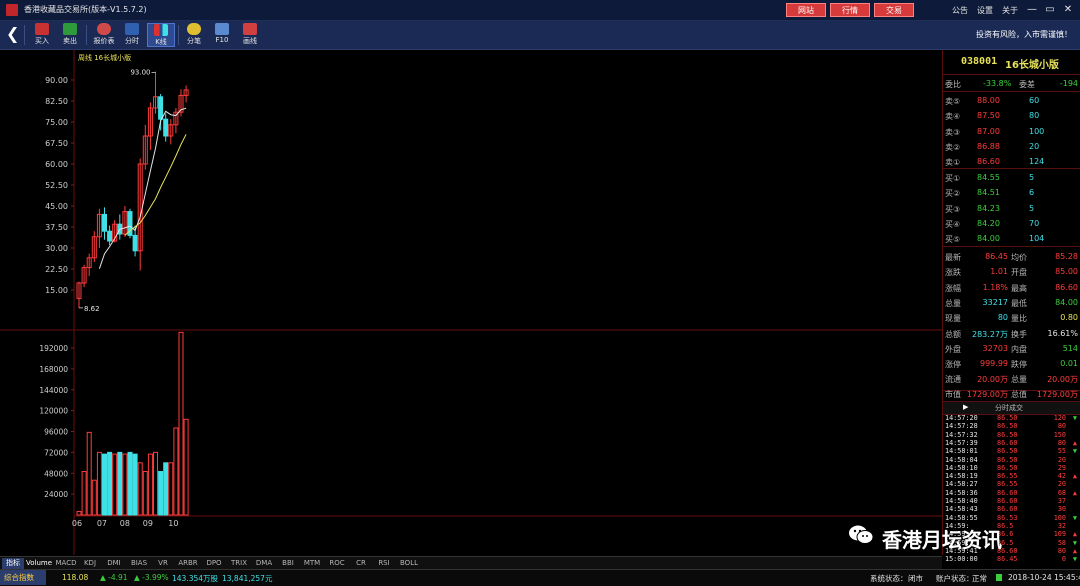  Describe the element at coordinates (163, 563) in the screenshot. I see `indicator-tab: VR` at that location.